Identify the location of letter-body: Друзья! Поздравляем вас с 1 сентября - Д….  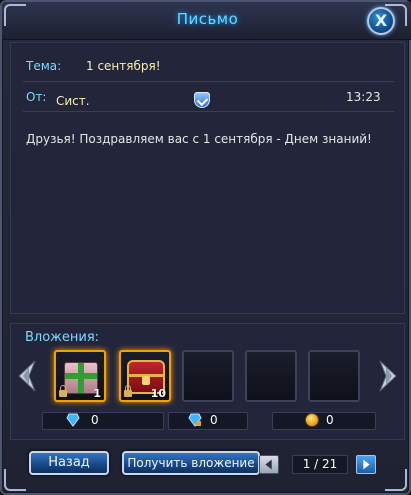
(199, 139).